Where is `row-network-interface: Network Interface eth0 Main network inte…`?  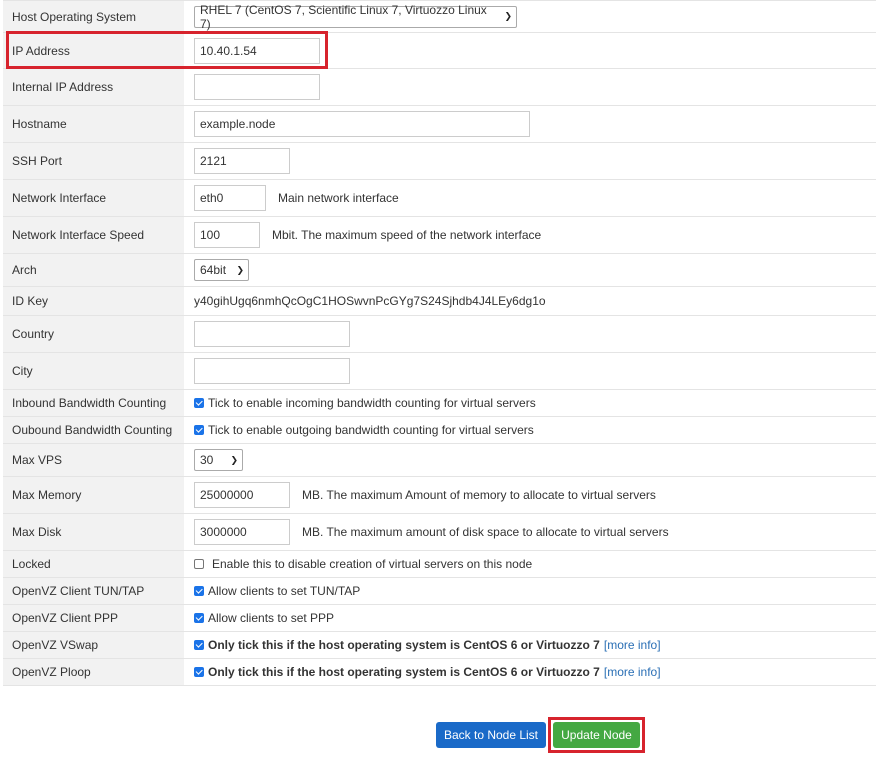 row-network-interface: Network Interface eth0 Main network inte… is located at coordinates (439, 198).